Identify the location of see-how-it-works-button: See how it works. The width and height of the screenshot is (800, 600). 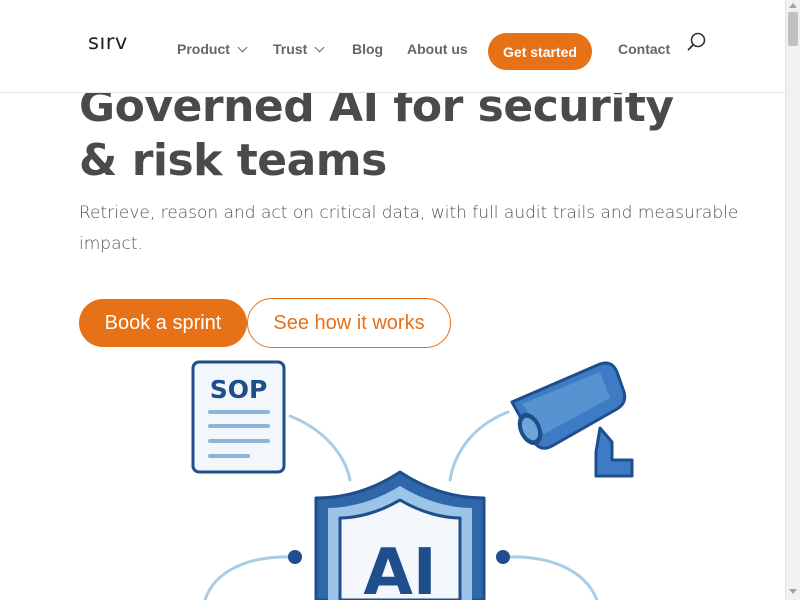
(349, 323).